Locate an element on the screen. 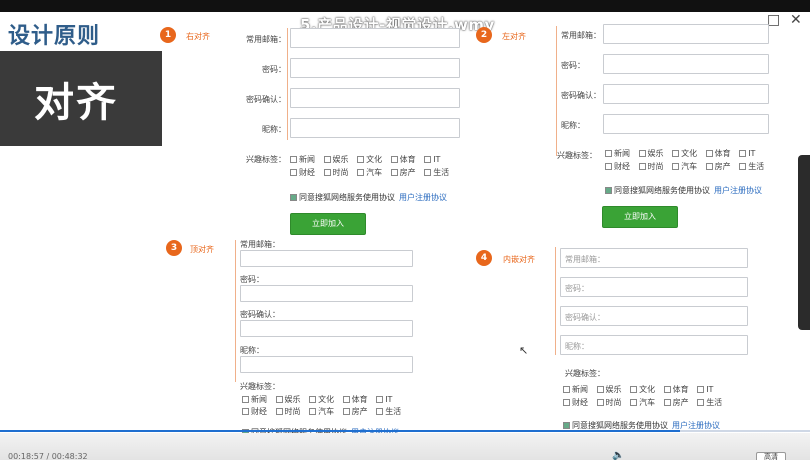  email-input: 常用邮箱： is located at coordinates (654, 258).